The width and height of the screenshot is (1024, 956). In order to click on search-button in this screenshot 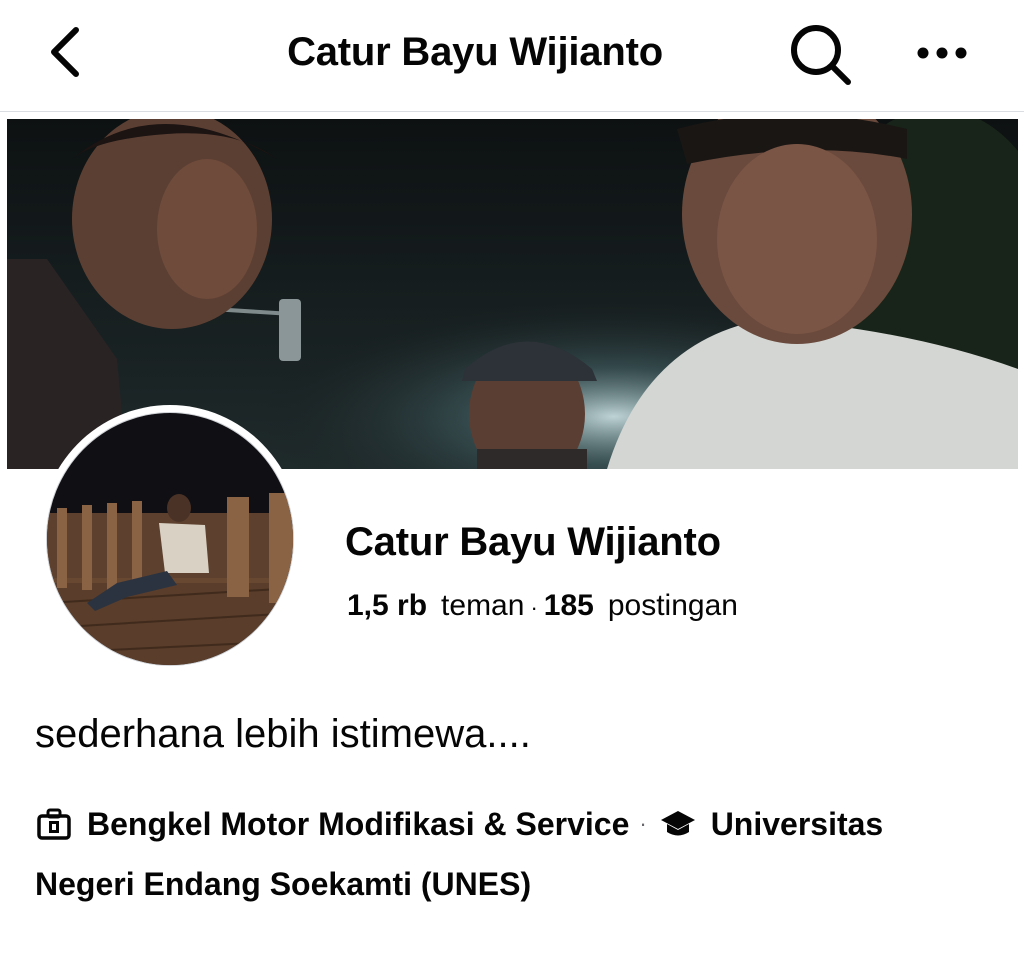, I will do `click(820, 54)`.